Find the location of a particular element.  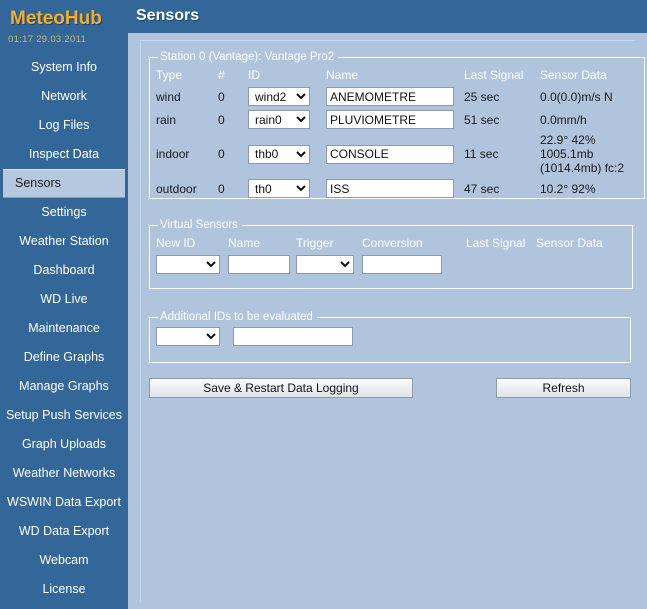

additional-ids-legend: Additional IDs to be evaluated is located at coordinates (236, 317).